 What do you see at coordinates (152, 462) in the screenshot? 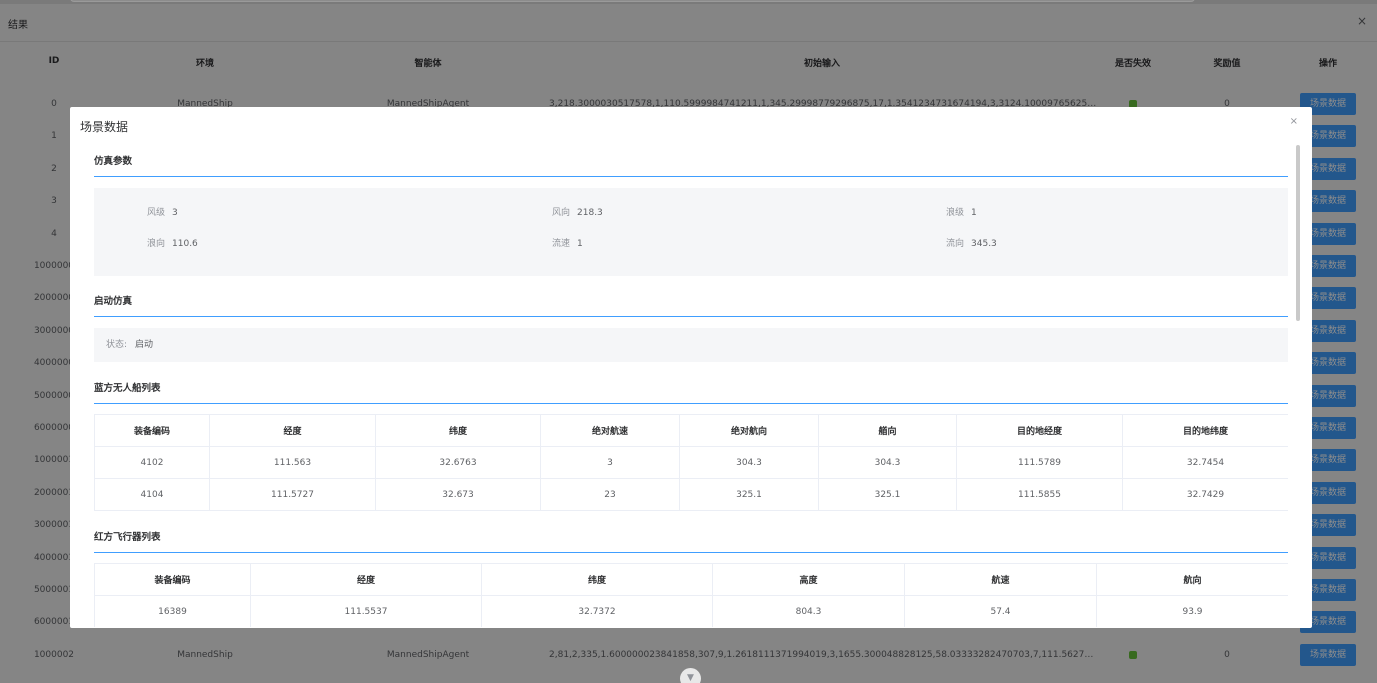
I see `table-cell: 4102` at bounding box center [152, 462].